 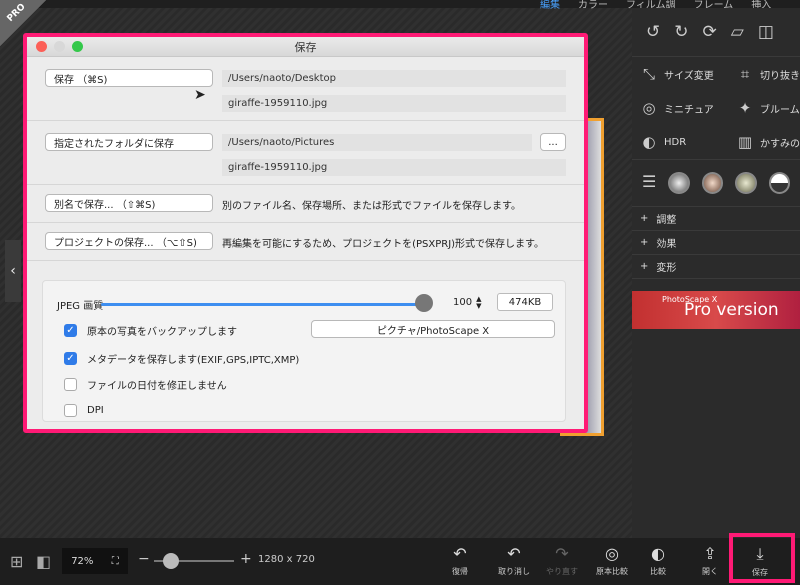 I want to click on dialog-titlebar: 保存, so click(x=305, y=47).